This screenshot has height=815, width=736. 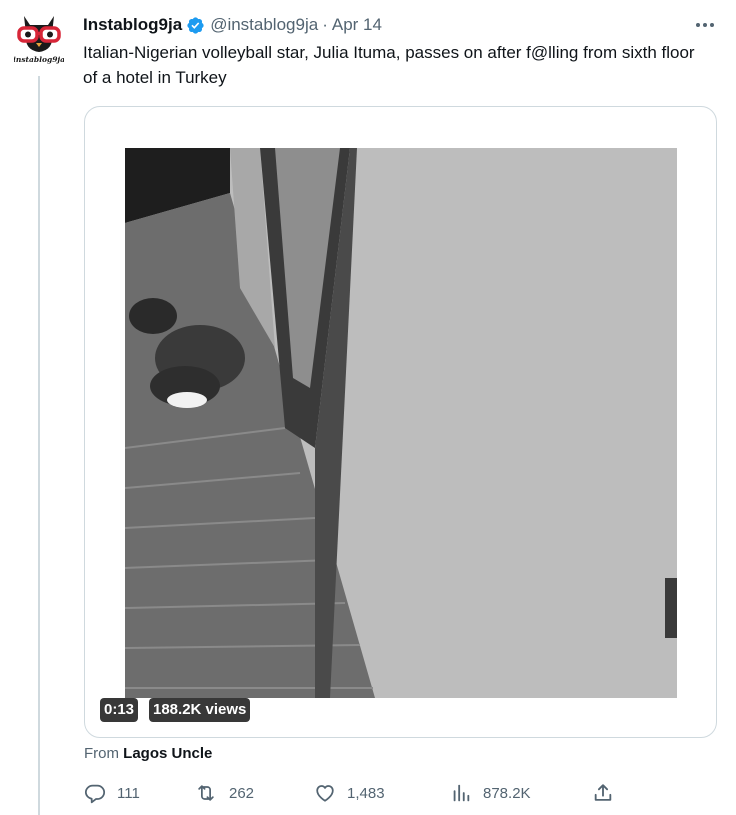 I want to click on handle: @instablog9ja, so click(x=264, y=25).